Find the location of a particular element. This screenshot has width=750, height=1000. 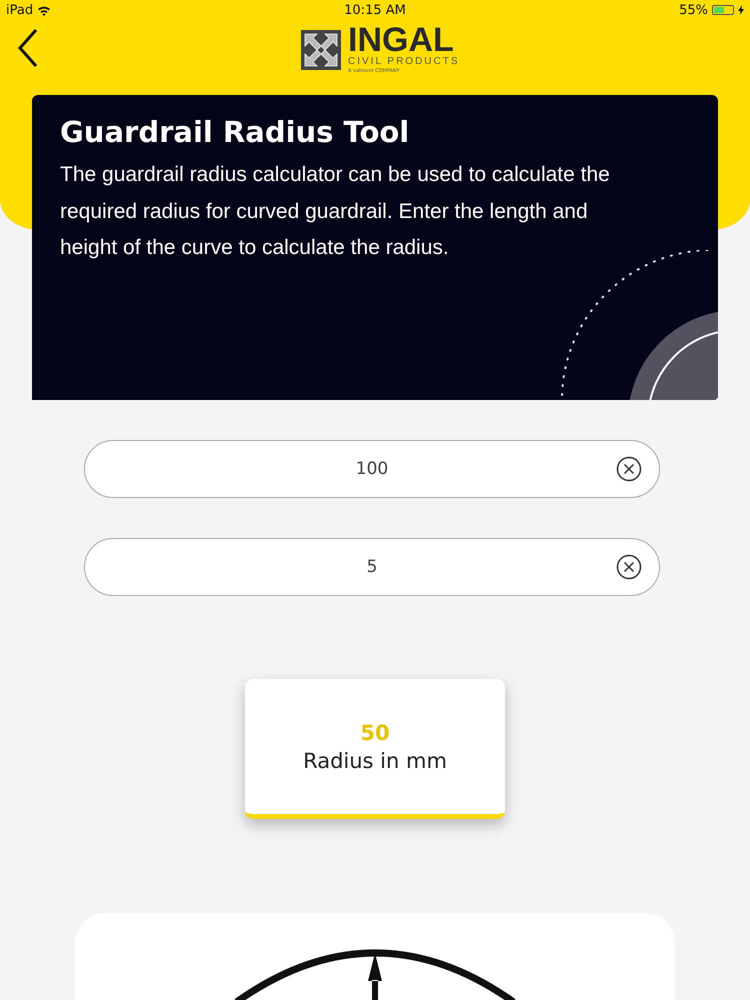

result-label: Radius in mm is located at coordinates (375, 760).